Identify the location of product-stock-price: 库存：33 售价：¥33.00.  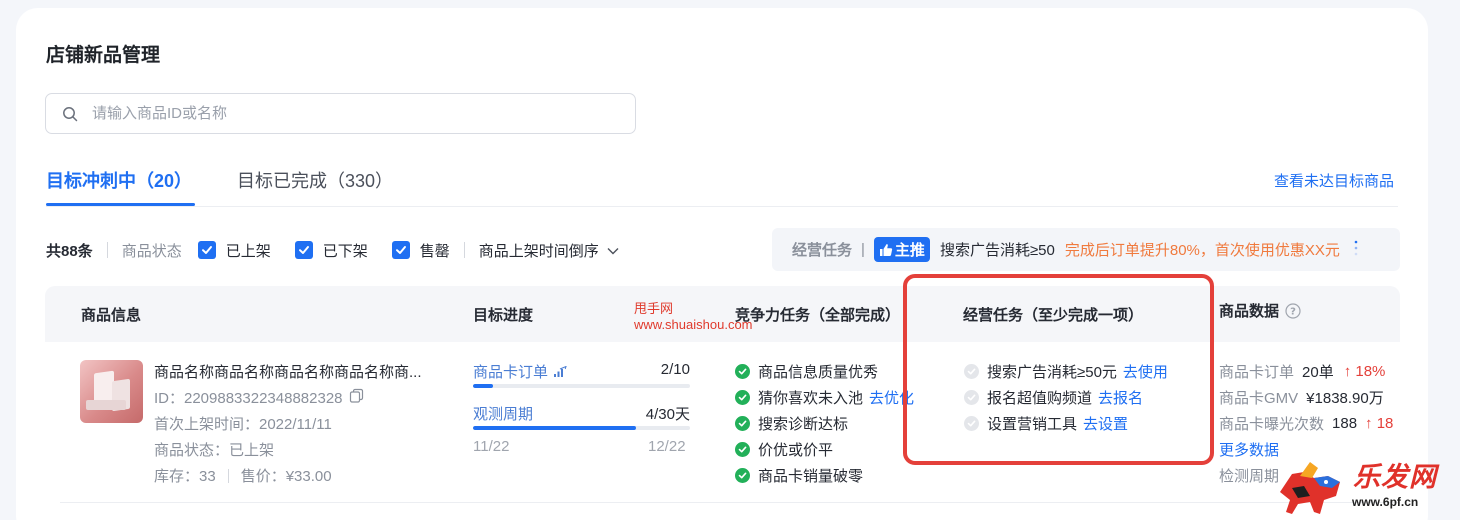
(243, 475).